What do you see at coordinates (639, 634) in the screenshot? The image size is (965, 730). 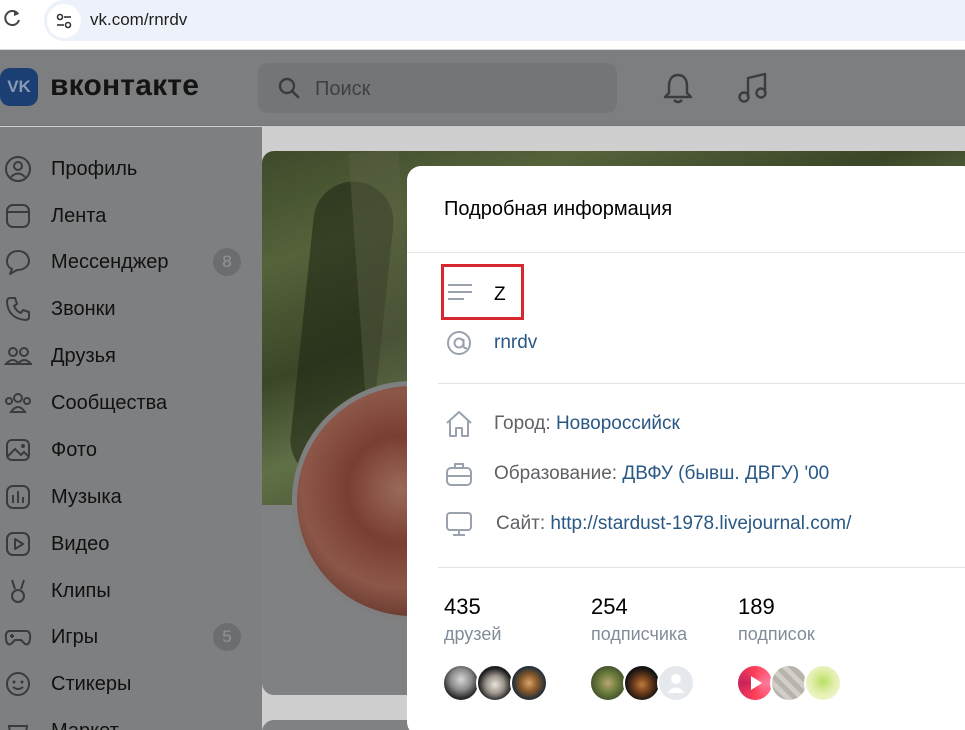 I see `followers-label: подписчика` at bounding box center [639, 634].